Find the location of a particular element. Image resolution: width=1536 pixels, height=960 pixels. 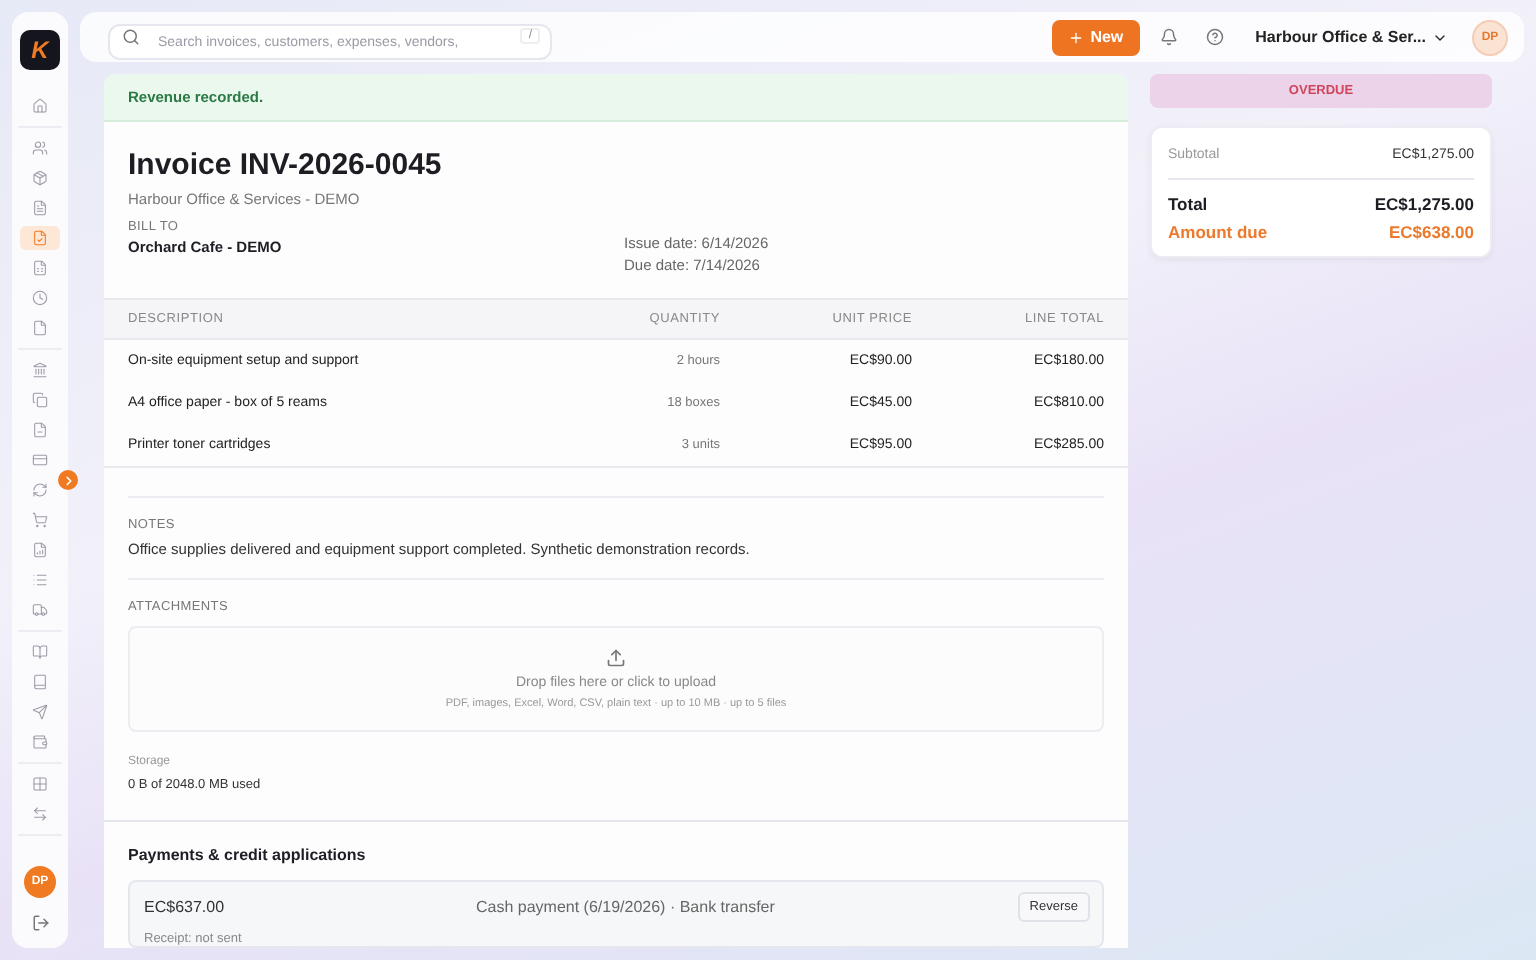

total-label: Total is located at coordinates (1188, 204).